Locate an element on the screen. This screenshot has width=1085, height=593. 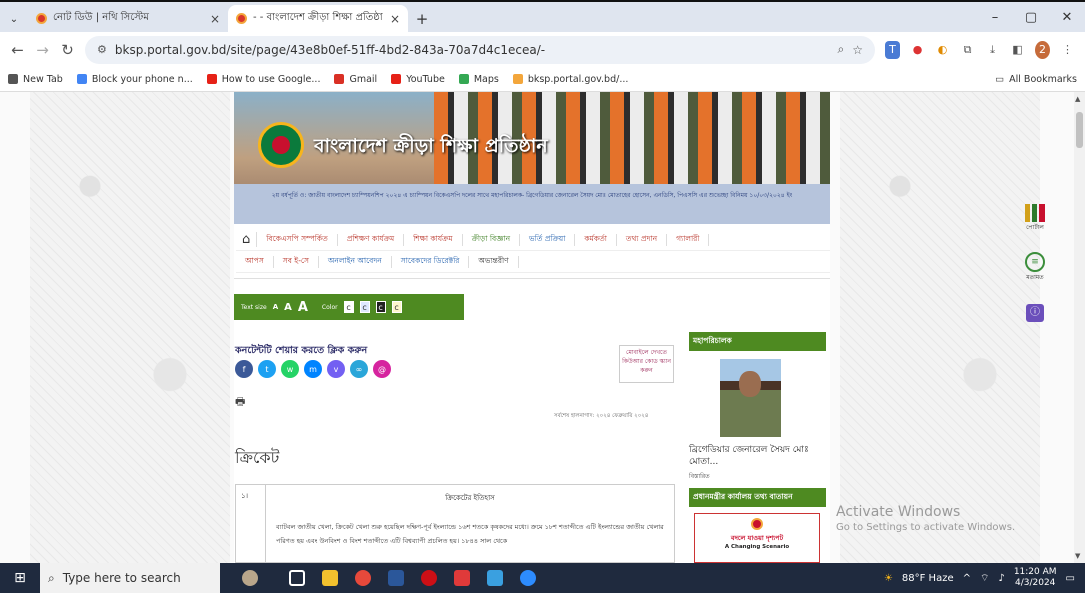
weather-icon: ☀ is located at coordinates (888, 578).